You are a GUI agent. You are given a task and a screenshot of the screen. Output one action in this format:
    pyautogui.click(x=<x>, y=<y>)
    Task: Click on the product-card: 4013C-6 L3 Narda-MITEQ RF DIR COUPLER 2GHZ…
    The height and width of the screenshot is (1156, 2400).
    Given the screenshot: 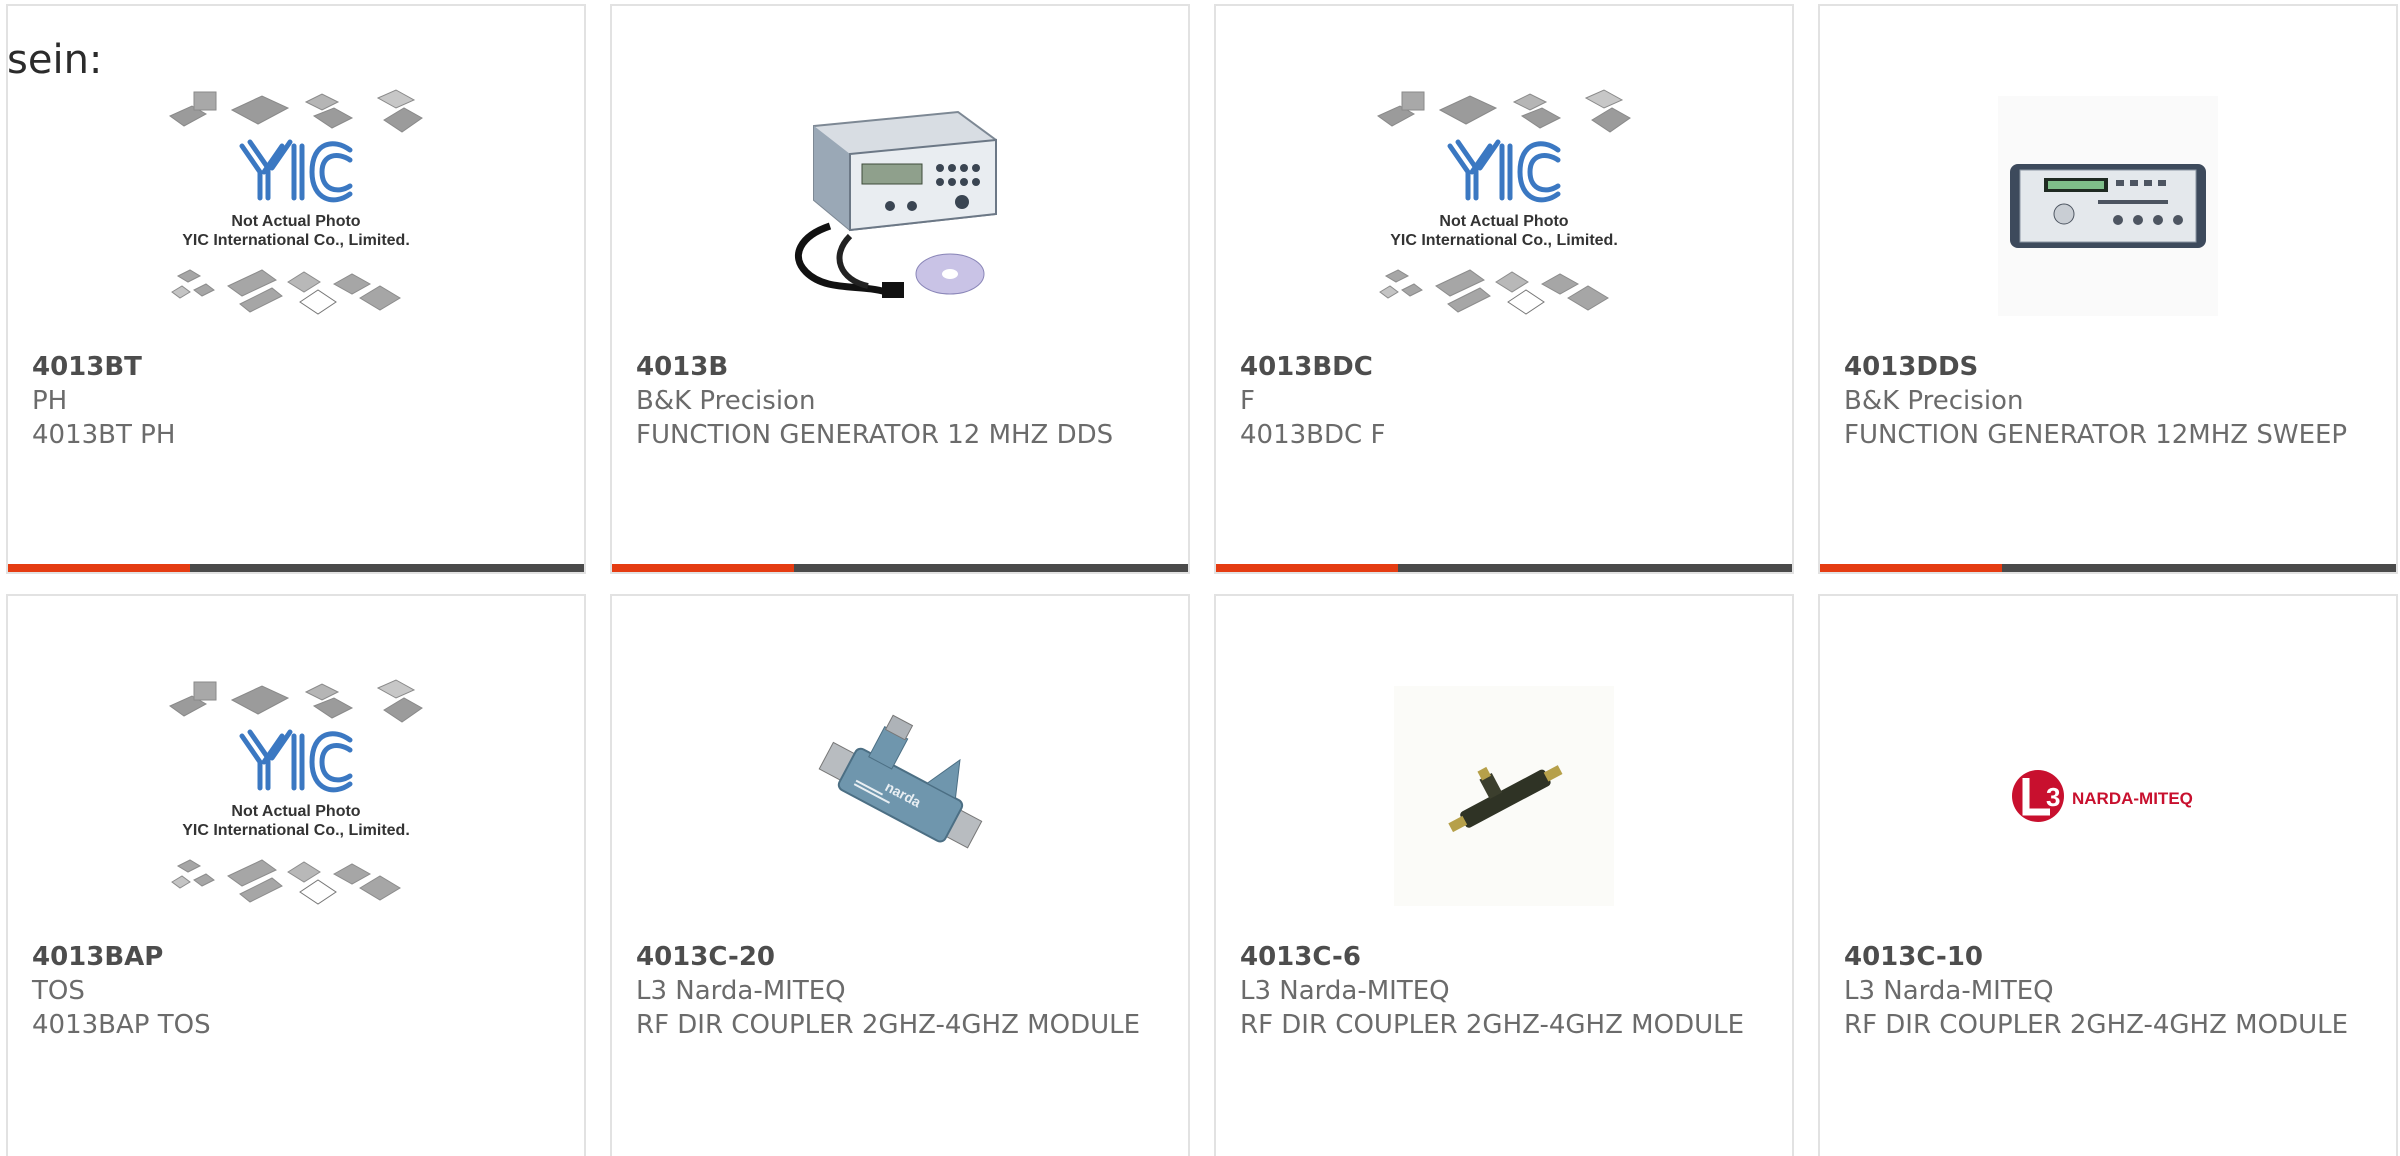 What is the action you would take?
    pyautogui.click(x=1504, y=875)
    